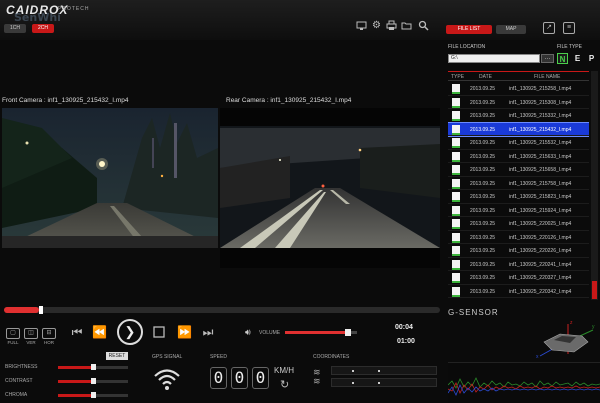  I want to click on file-row: 2013.09.25 inf1_130925_215308_I.mp4, so click(518, 102).